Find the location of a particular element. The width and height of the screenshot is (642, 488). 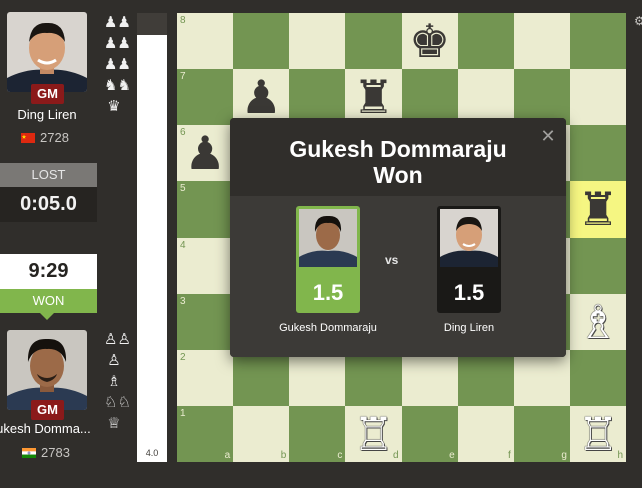

square-d7: ♜ is located at coordinates (373, 97).